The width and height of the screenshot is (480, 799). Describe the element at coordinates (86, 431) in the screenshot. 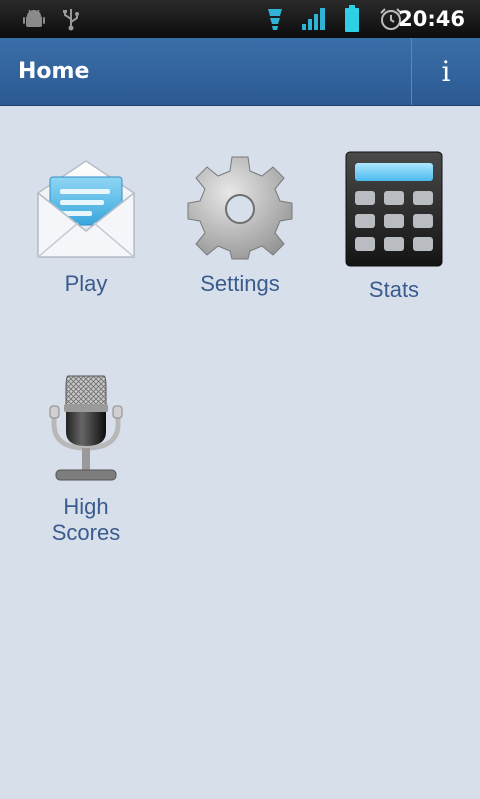

I see `microphone-icon` at that location.